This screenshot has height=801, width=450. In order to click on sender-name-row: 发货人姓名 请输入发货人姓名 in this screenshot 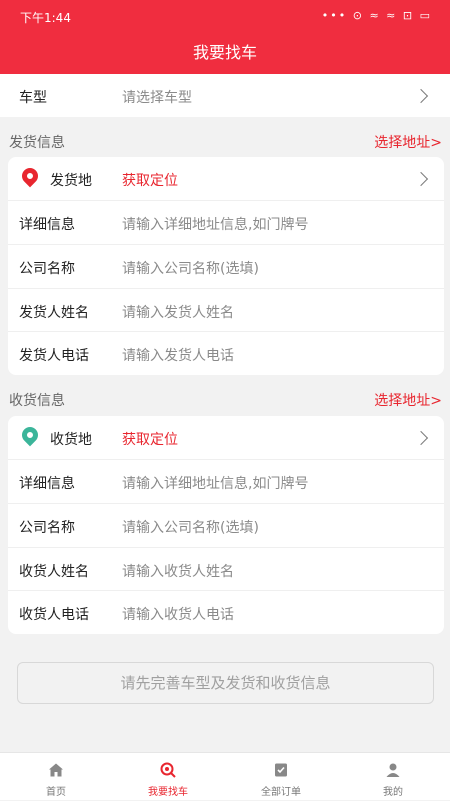, I will do `click(226, 309)`.